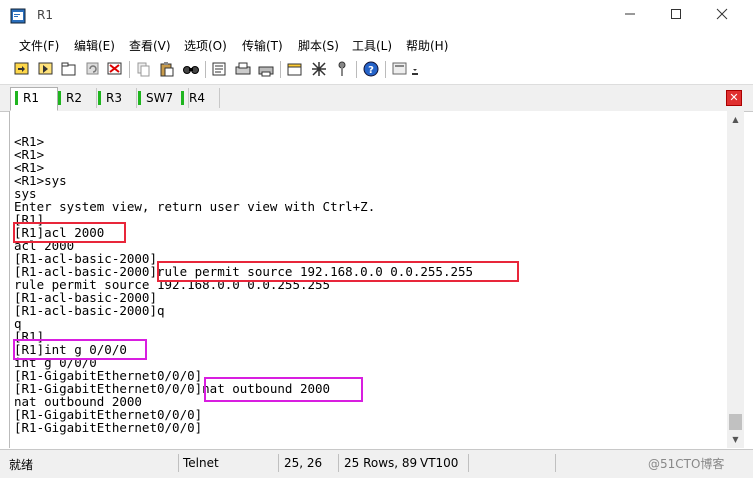 This screenshot has height=478, width=753. Describe the element at coordinates (167, 69) in the screenshot. I see `paste-icon` at that location.